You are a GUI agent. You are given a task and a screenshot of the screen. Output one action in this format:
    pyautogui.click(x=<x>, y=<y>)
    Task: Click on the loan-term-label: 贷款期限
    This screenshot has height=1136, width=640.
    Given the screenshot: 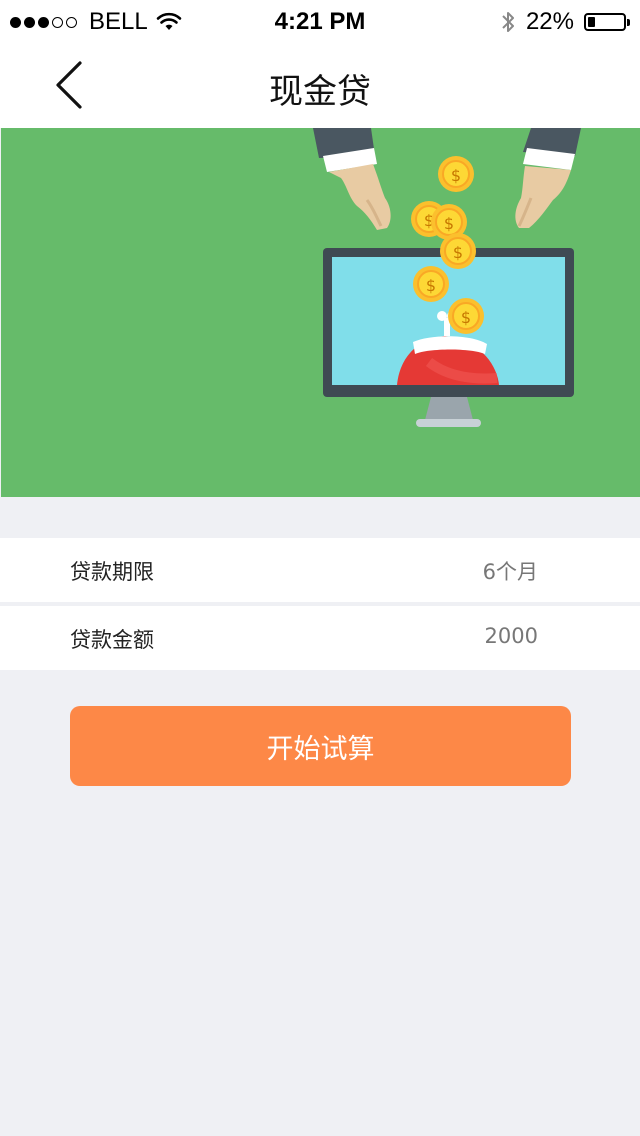 What is the action you would take?
    pyautogui.click(x=112, y=572)
    